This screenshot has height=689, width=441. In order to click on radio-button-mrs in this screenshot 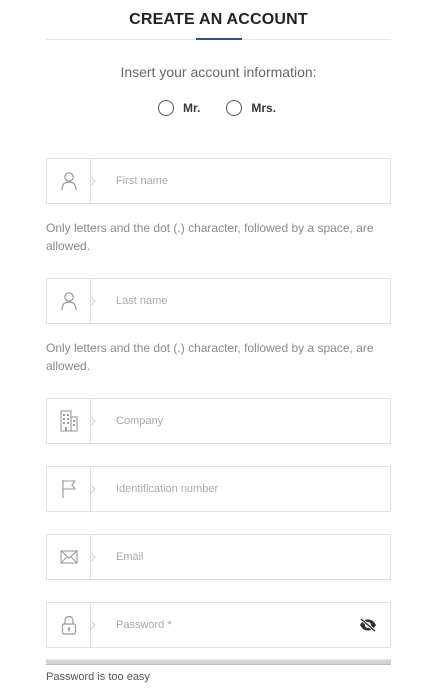, I will do `click(234, 108)`.